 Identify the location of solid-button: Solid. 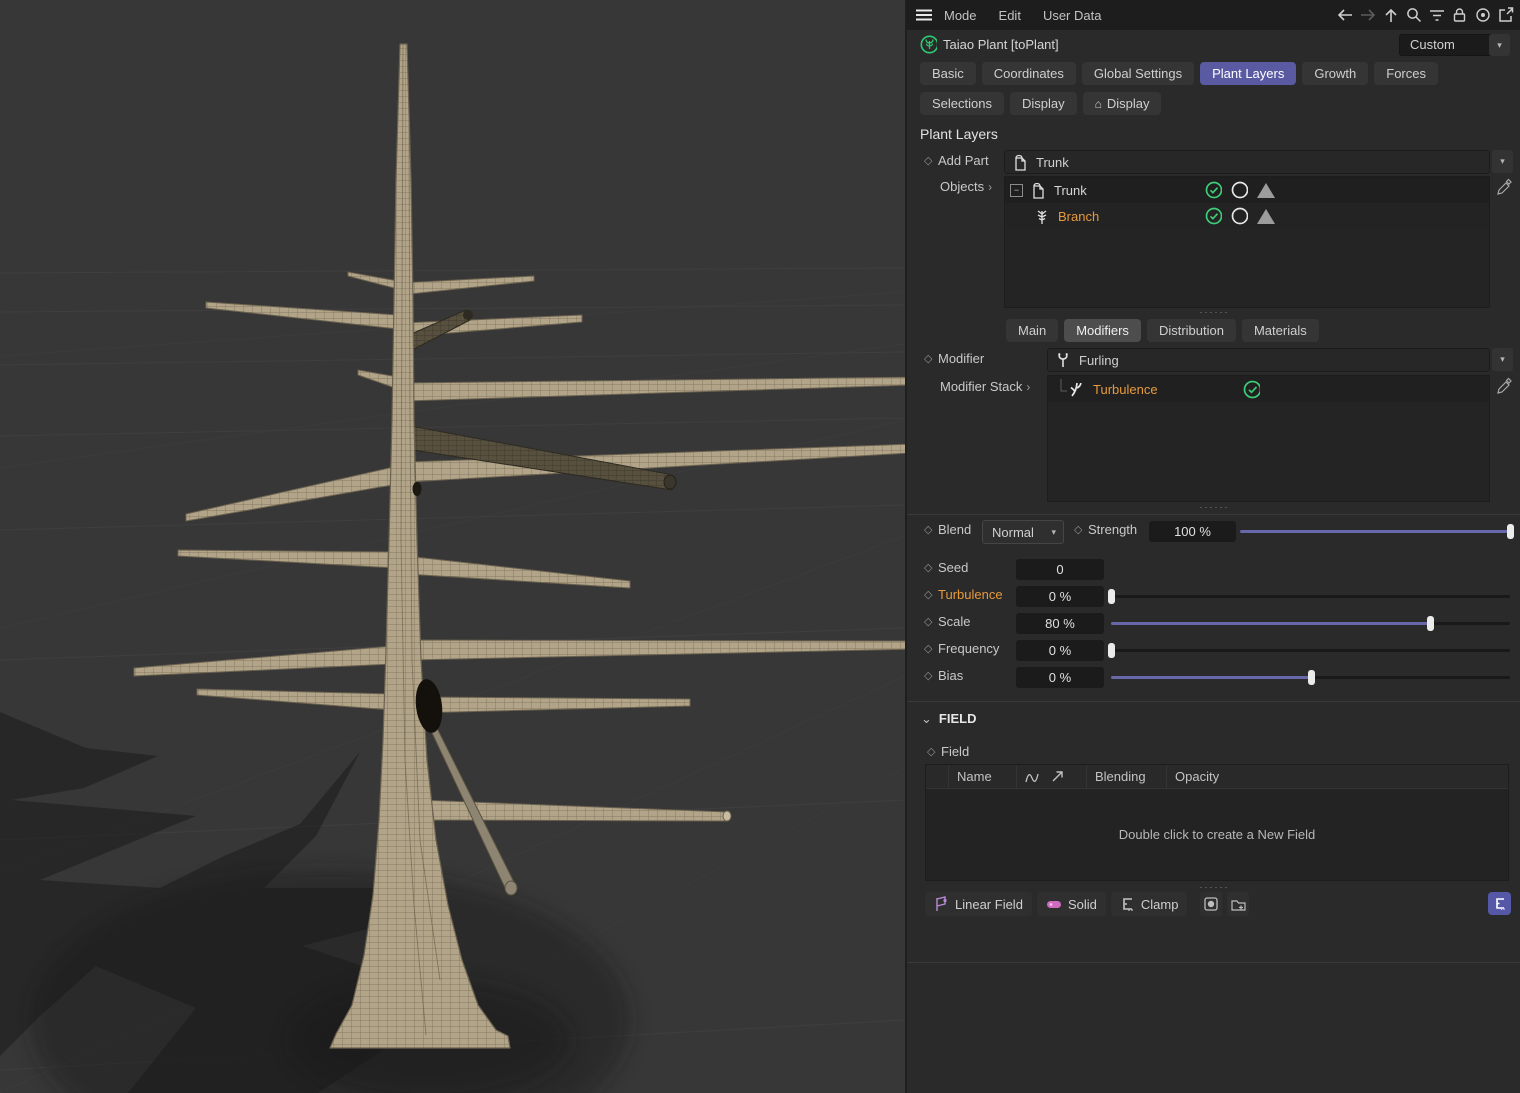
(1071, 904).